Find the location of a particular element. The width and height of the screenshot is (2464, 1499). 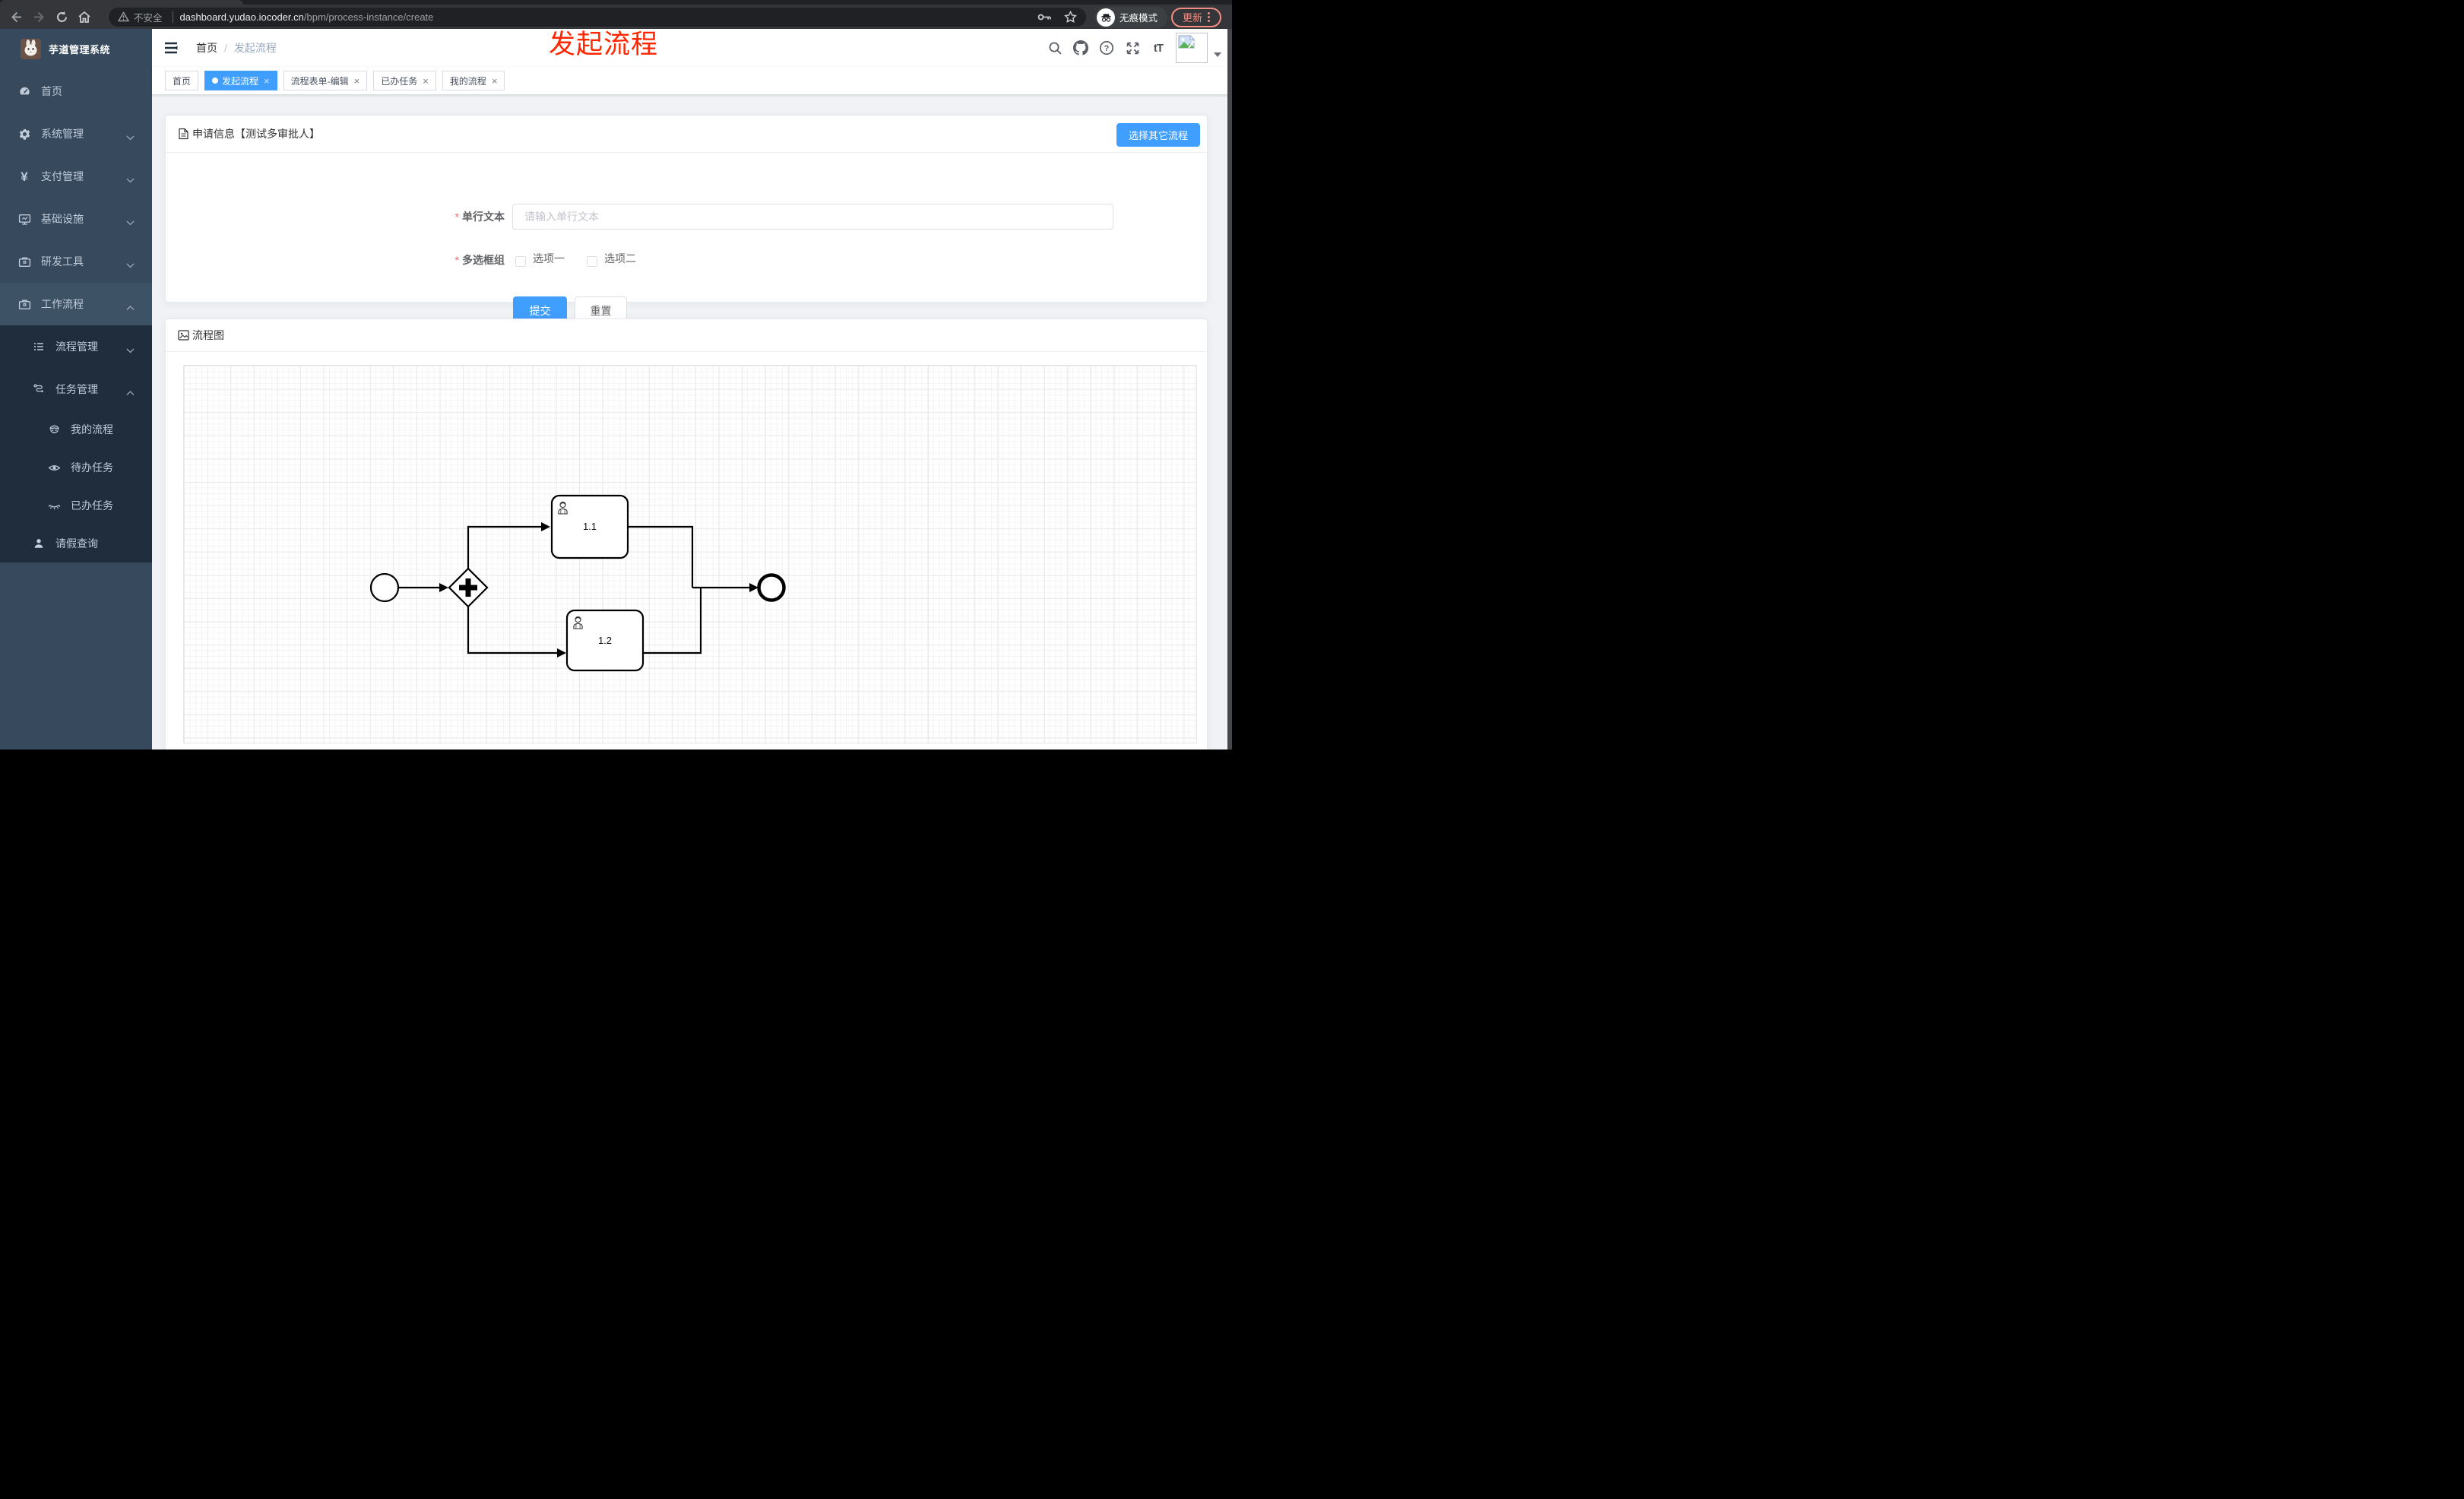

github-icon is located at coordinates (1081, 48).